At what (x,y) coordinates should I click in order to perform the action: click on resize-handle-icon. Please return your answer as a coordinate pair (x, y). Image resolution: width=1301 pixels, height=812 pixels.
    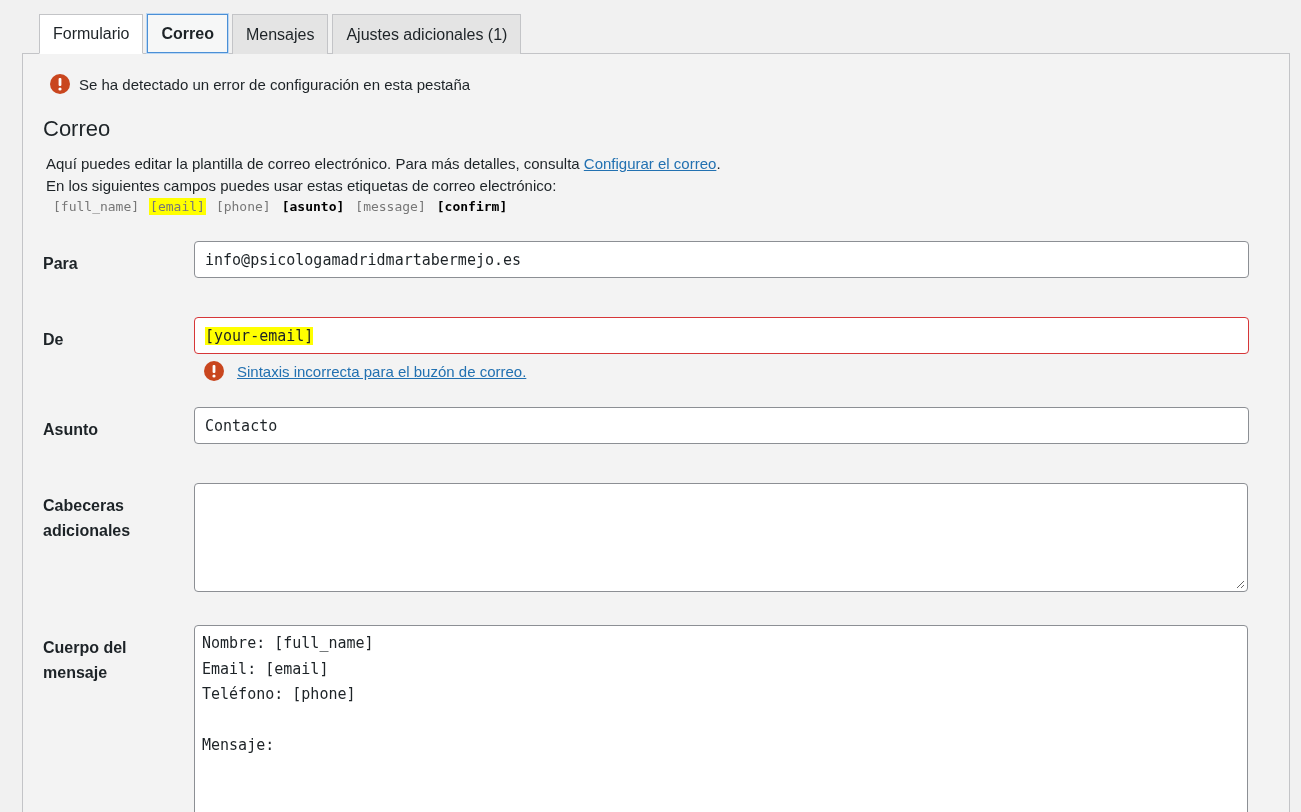
    Looking at the image, I should click on (1240, 584).